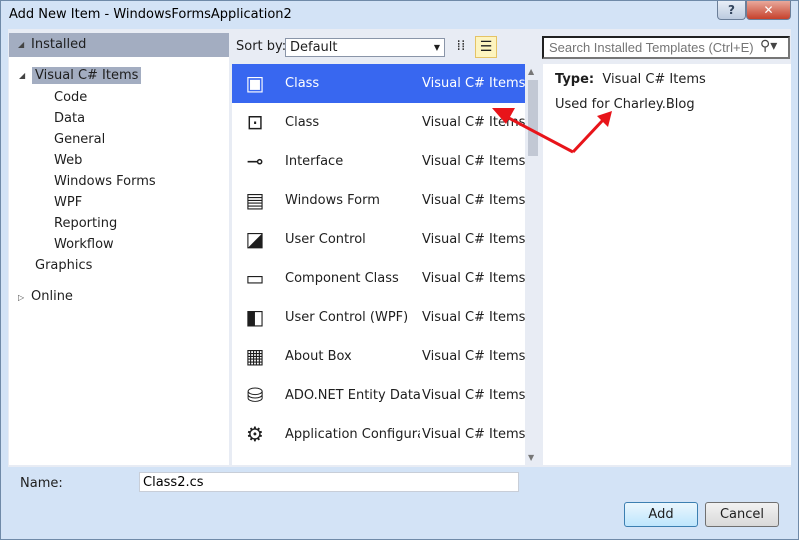  I want to click on tree-item-wpf: WPF, so click(68, 202).